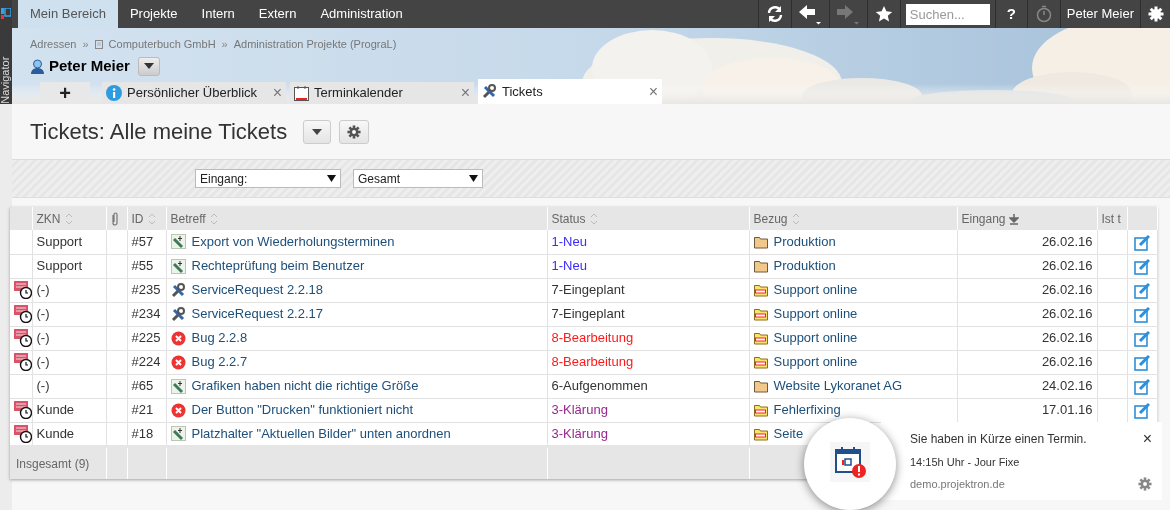 This screenshot has height=510, width=1170. I want to click on menu-tab: Extern, so click(277, 14).